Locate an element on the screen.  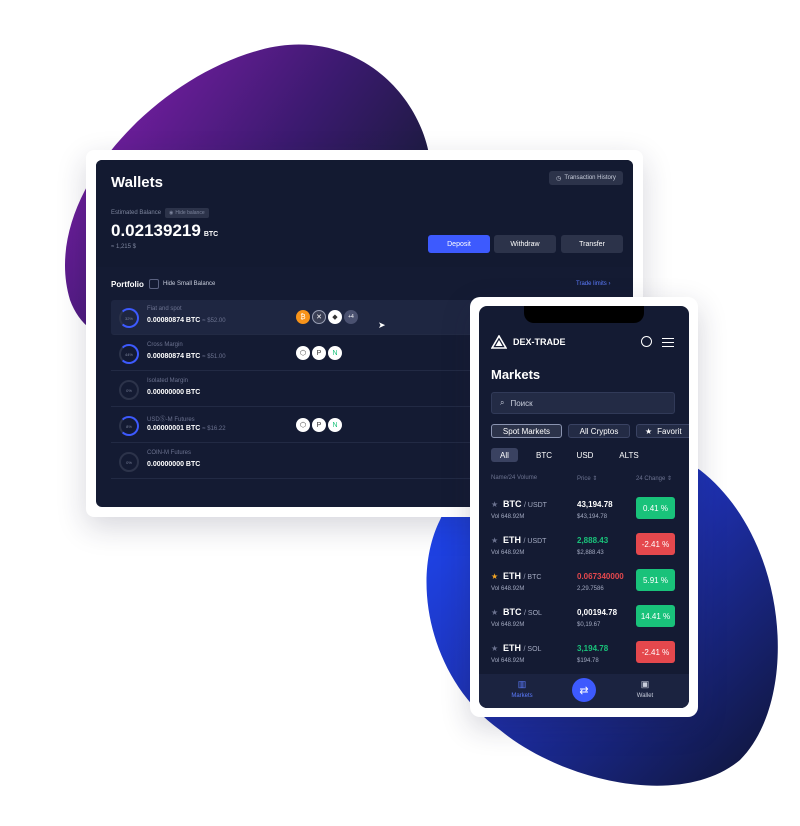
hide-balance-label: Hide balance is located at coordinates (190, 213).